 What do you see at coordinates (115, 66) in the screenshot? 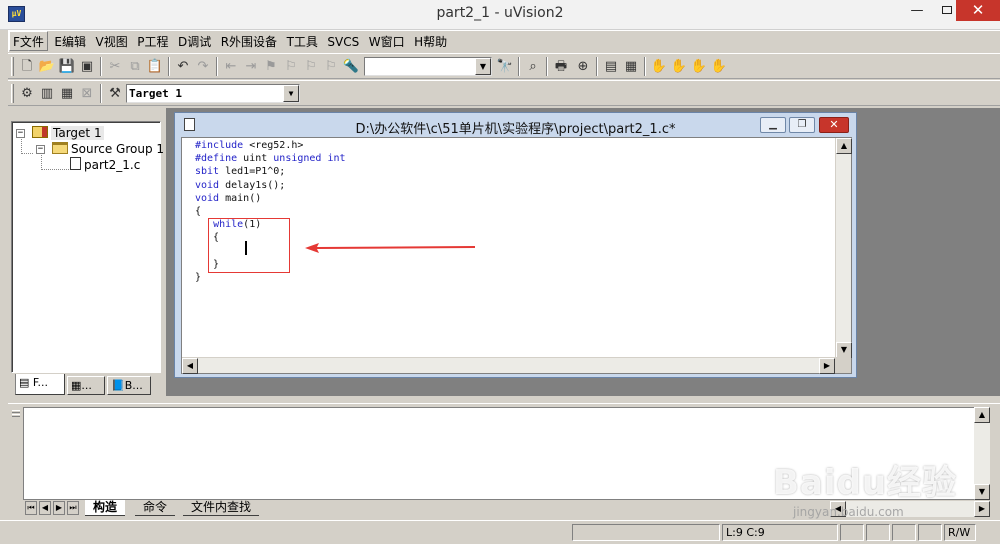
I see `cut-icon: ✂` at bounding box center [115, 66].